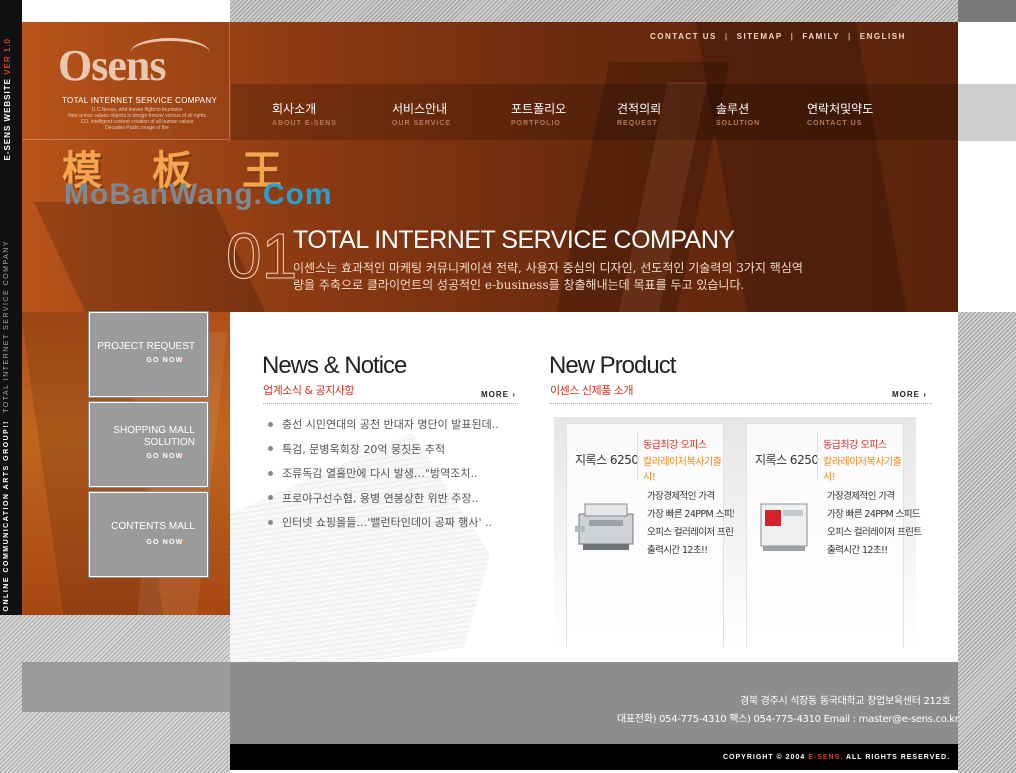 The width and height of the screenshot is (1016, 773). I want to click on utility-nav: CONTACT US | SITEMAP | FAMILY | ENGLISH, so click(778, 36).